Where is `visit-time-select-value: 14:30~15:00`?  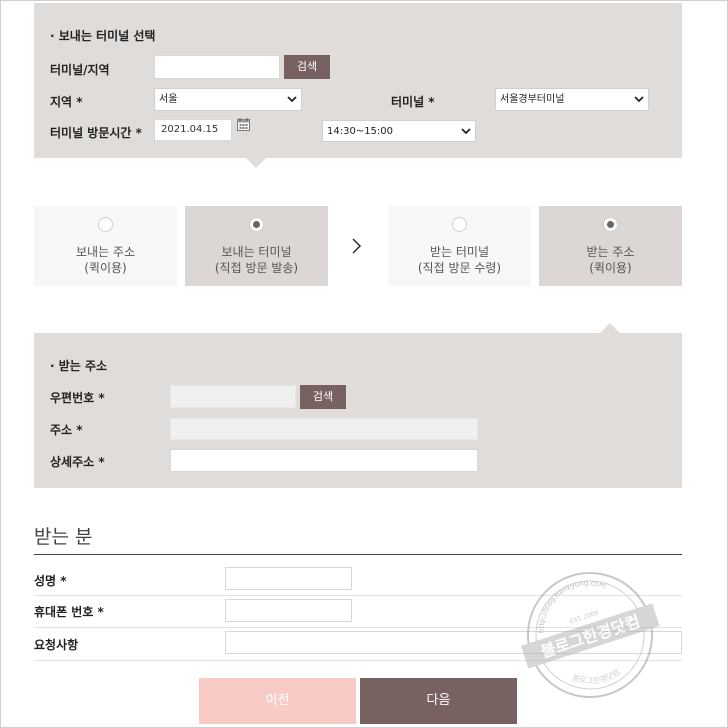
visit-time-select-value: 14:30~15:00 is located at coordinates (360, 131).